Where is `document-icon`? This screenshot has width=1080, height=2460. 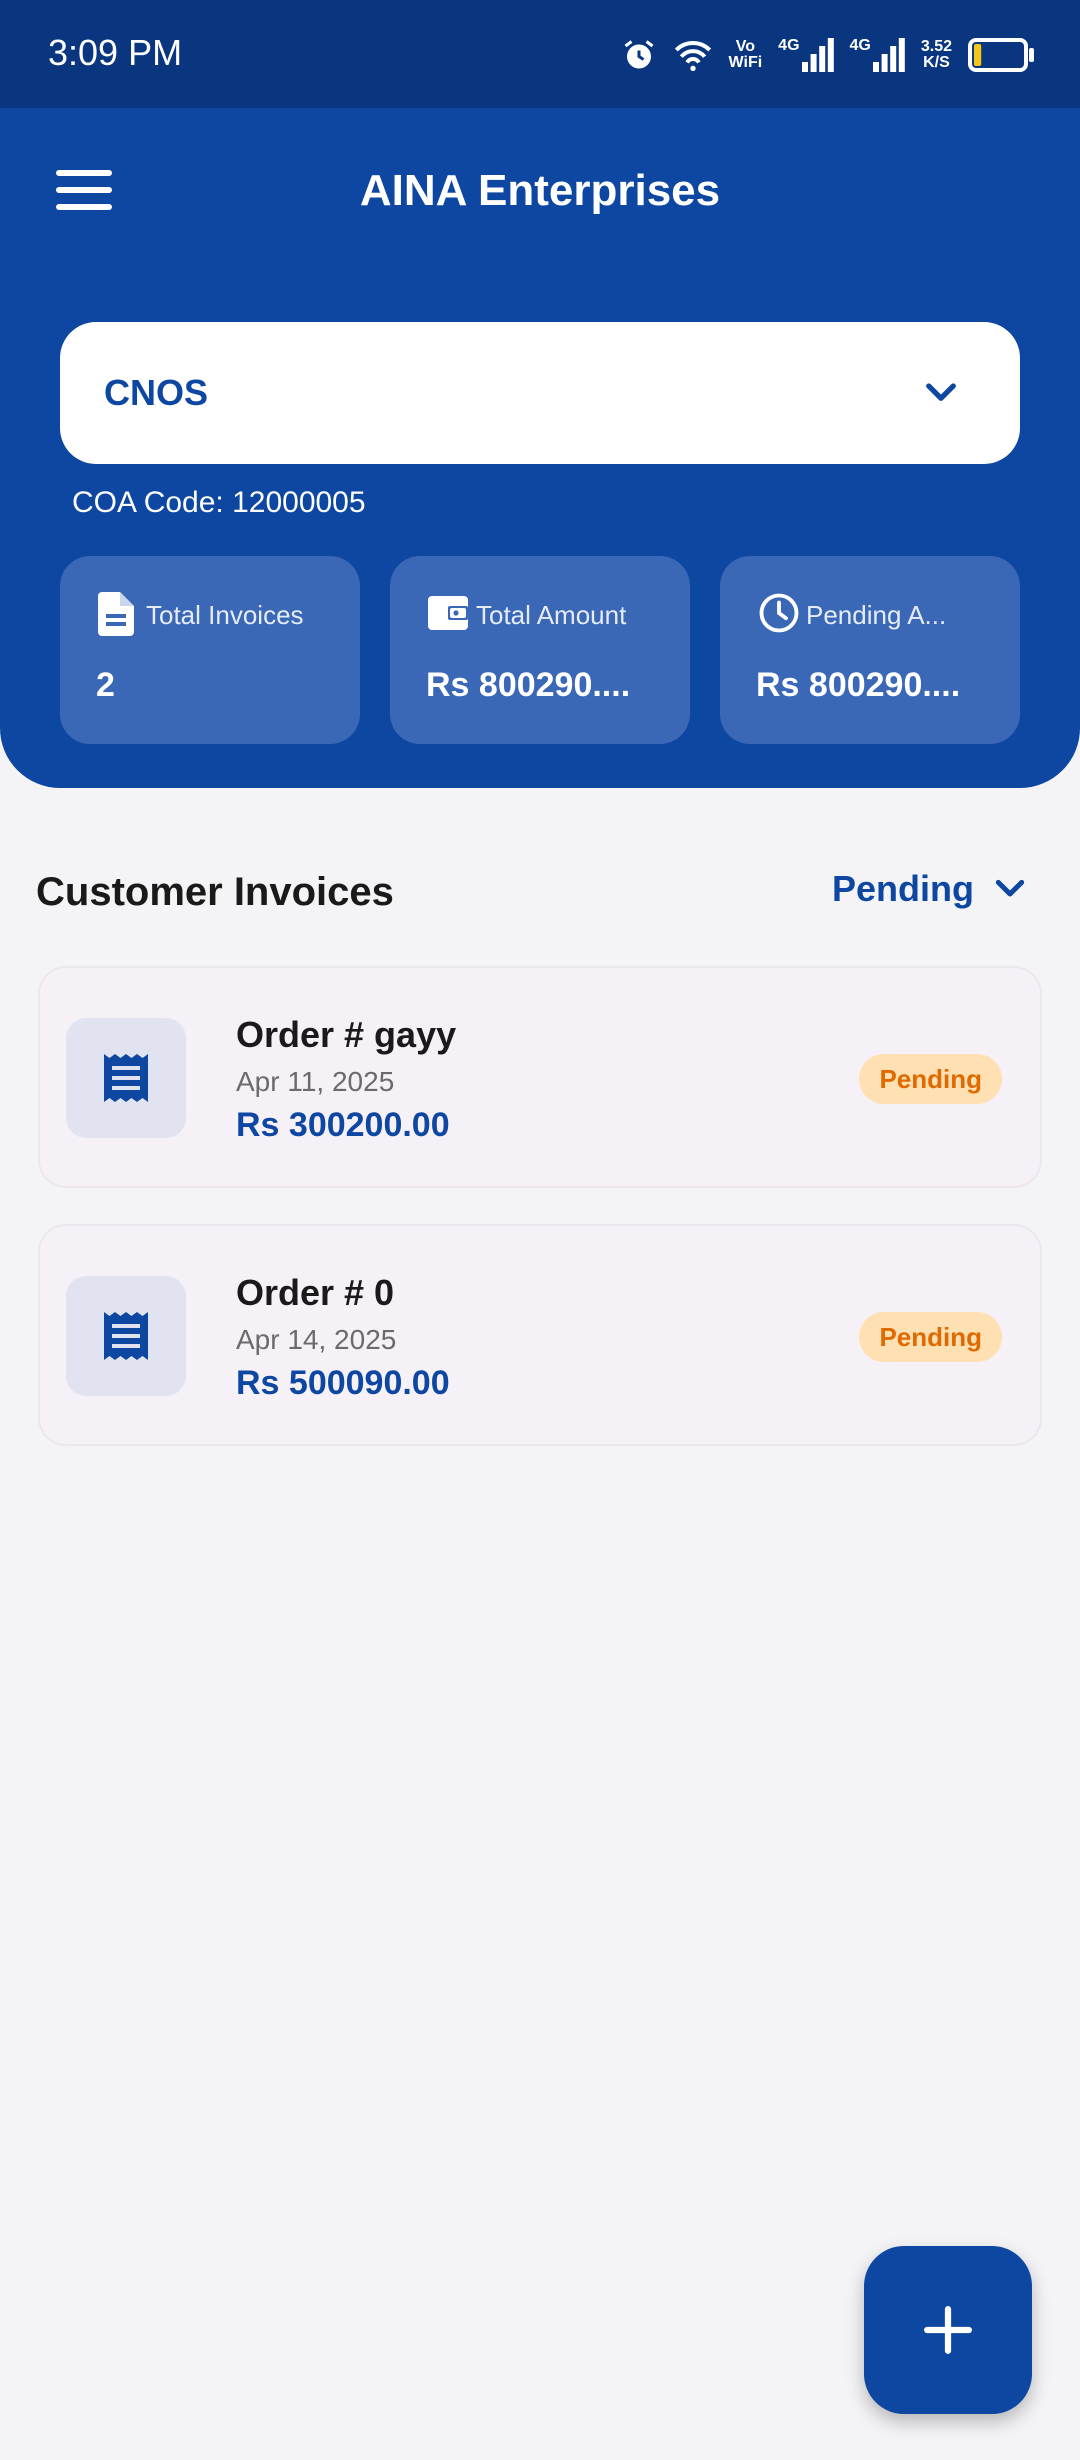 document-icon is located at coordinates (116, 614).